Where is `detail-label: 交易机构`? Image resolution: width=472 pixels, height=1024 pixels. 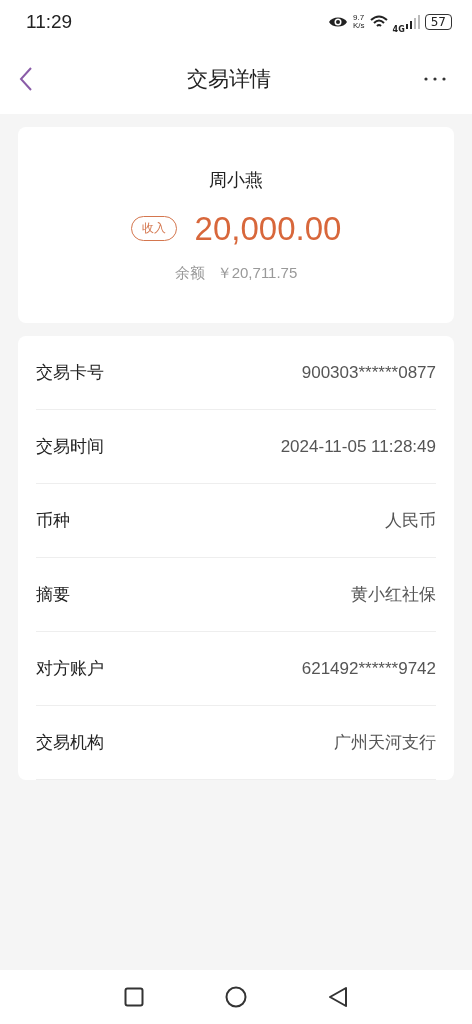 detail-label: 交易机构 is located at coordinates (70, 742).